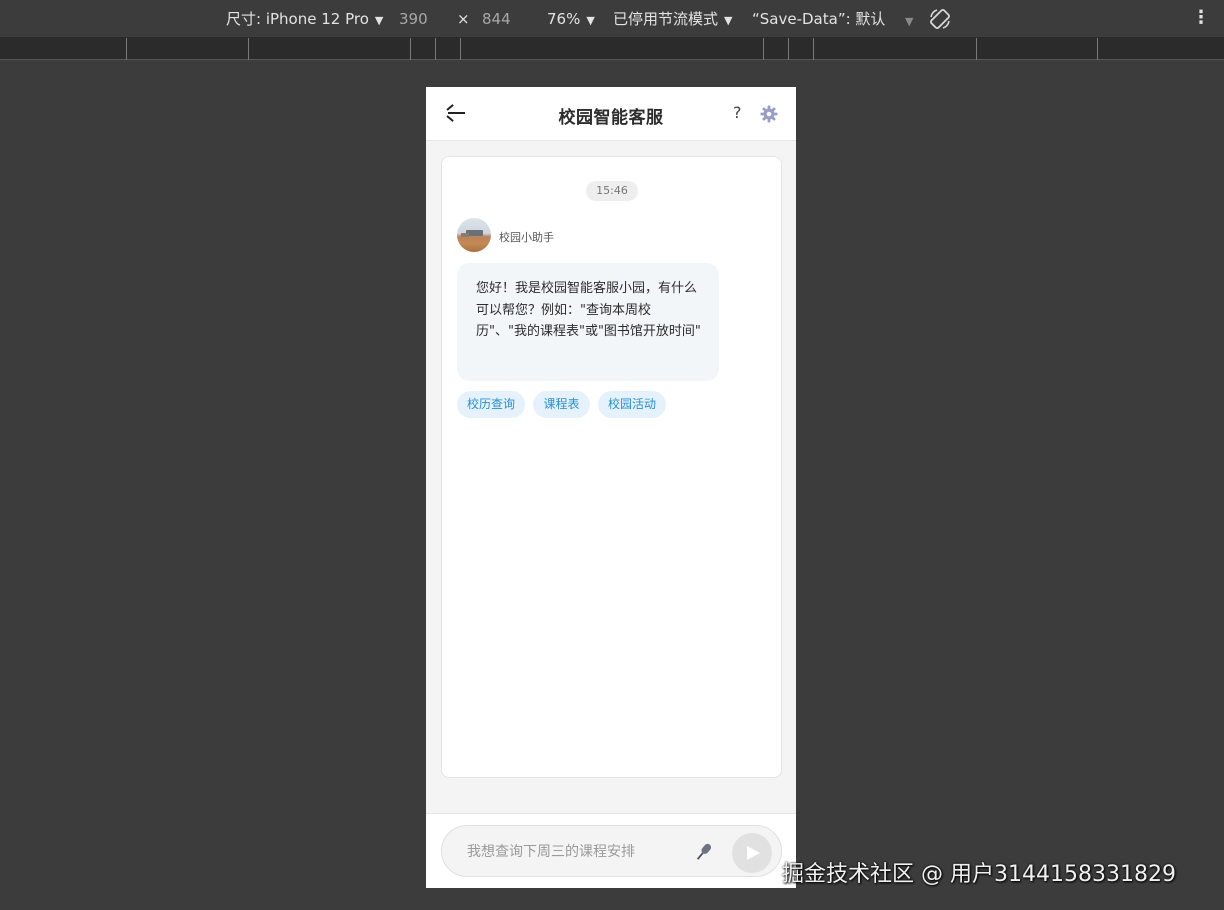 This screenshot has width=1224, height=910. Describe the element at coordinates (909, 22) in the screenshot. I see `save-data-chevron-icon: ▼` at that location.